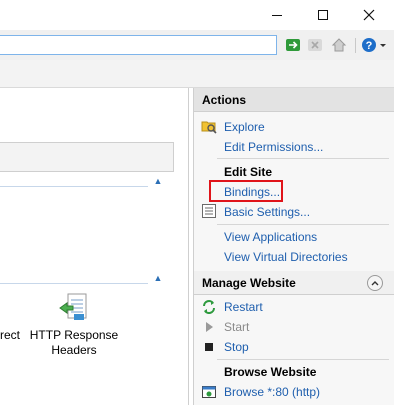 Image resolution: width=394 pixels, height=405 pixels. What do you see at coordinates (248, 172) in the screenshot?
I see `edit-site-title: Edit Site` at bounding box center [248, 172].